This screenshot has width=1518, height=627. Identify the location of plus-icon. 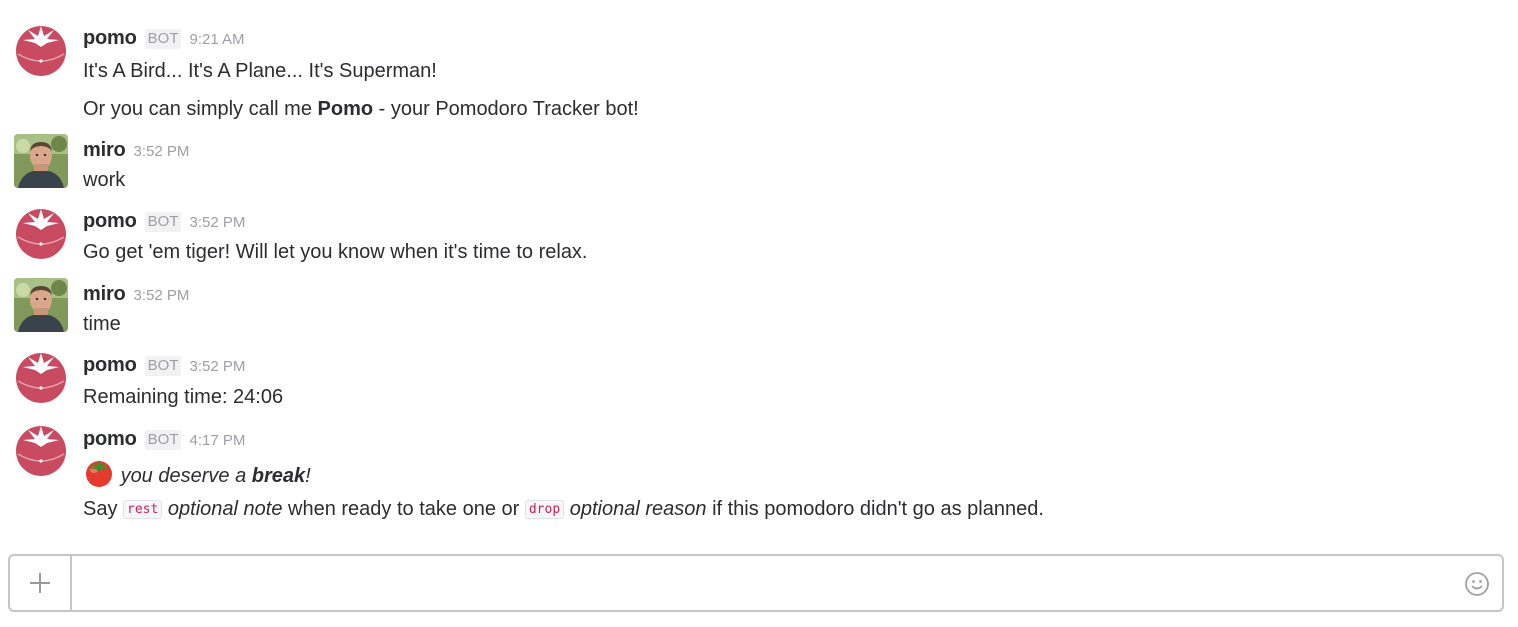
(40, 583).